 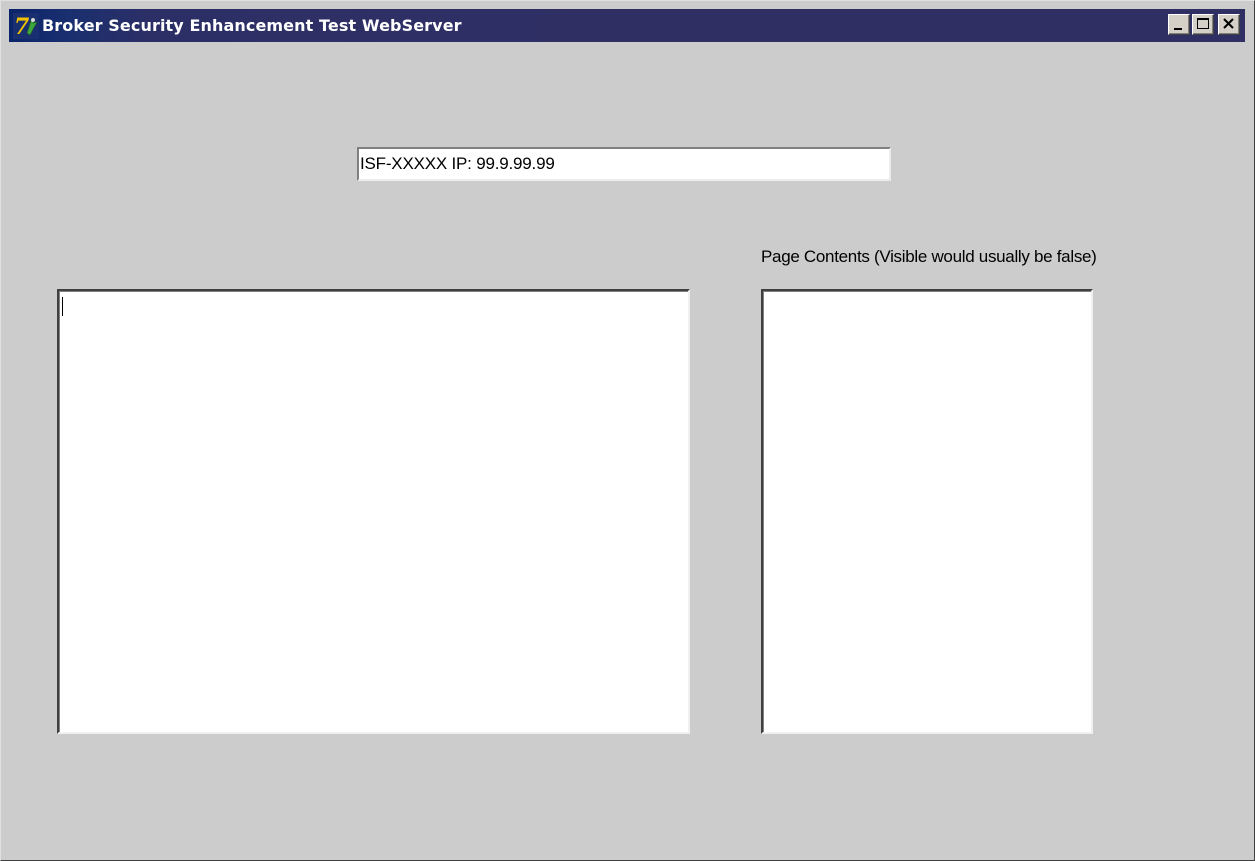 I want to click on minimize-icon, so click(x=1178, y=29).